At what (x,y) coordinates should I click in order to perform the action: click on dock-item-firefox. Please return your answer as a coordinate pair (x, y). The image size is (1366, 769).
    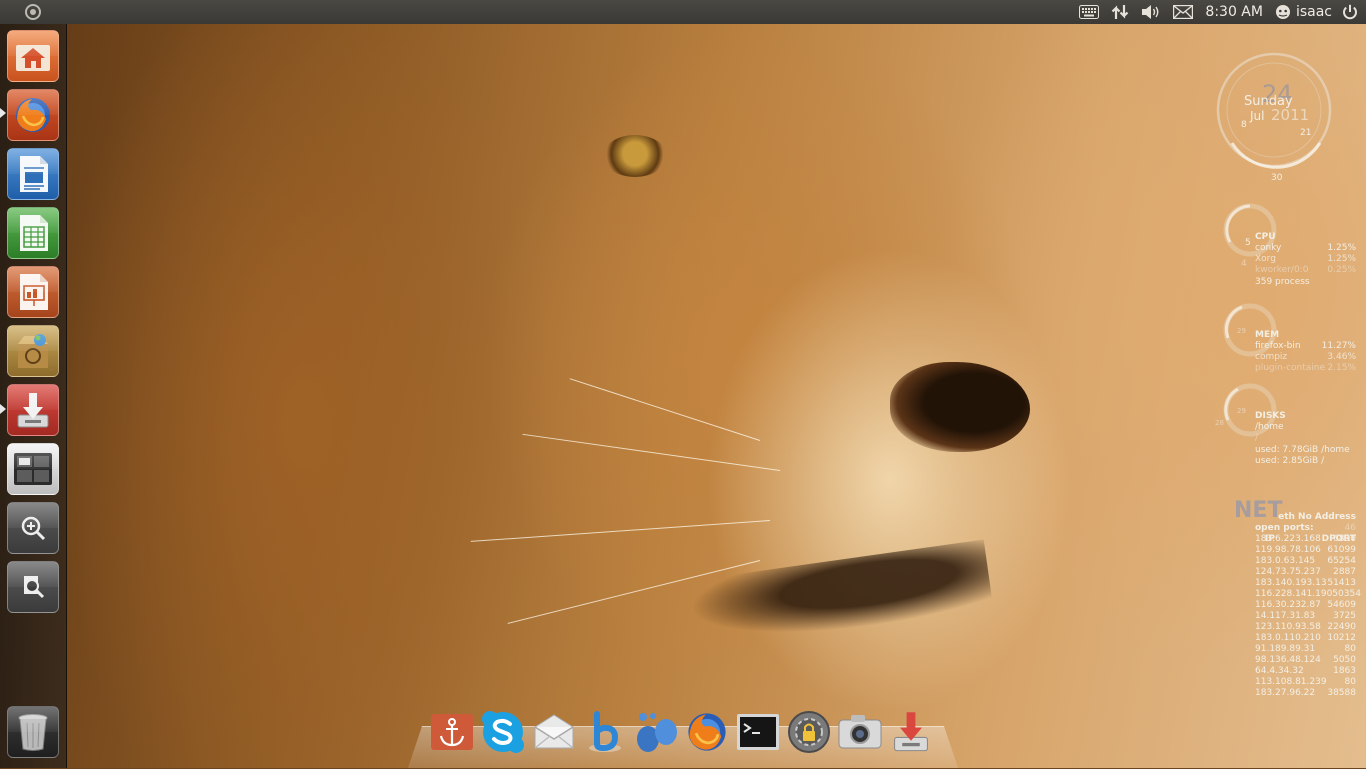
    Looking at the image, I should click on (707, 732).